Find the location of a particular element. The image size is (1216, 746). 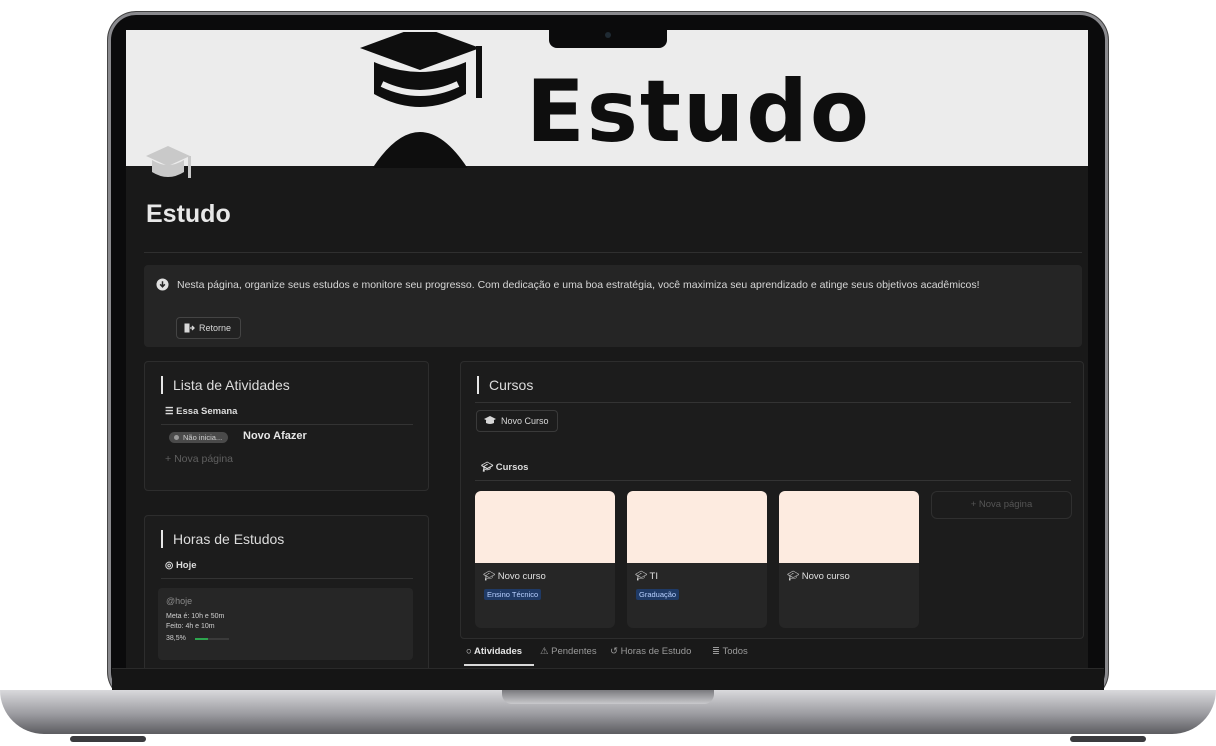

view-tab-label: Hoje is located at coordinates (186, 565).